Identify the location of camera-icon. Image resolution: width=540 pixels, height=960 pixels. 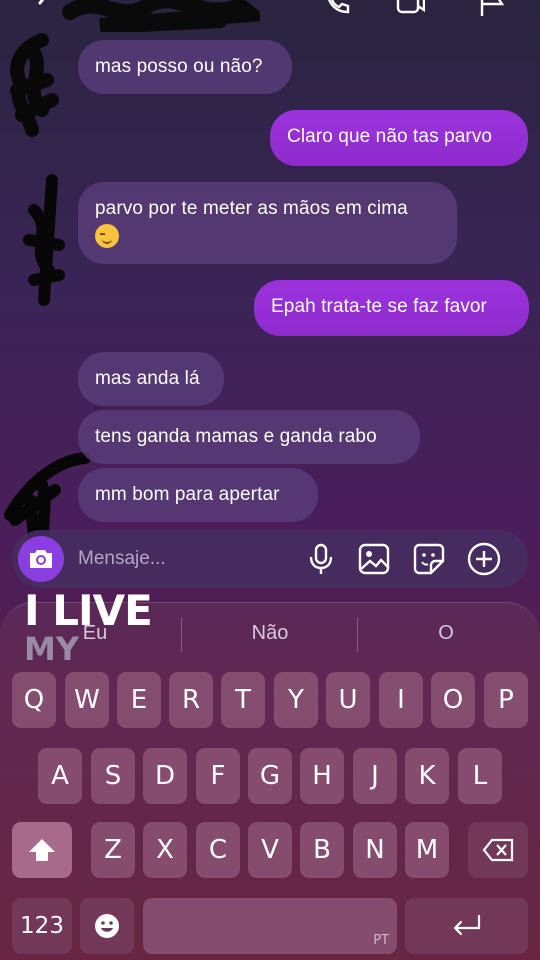
(41, 559).